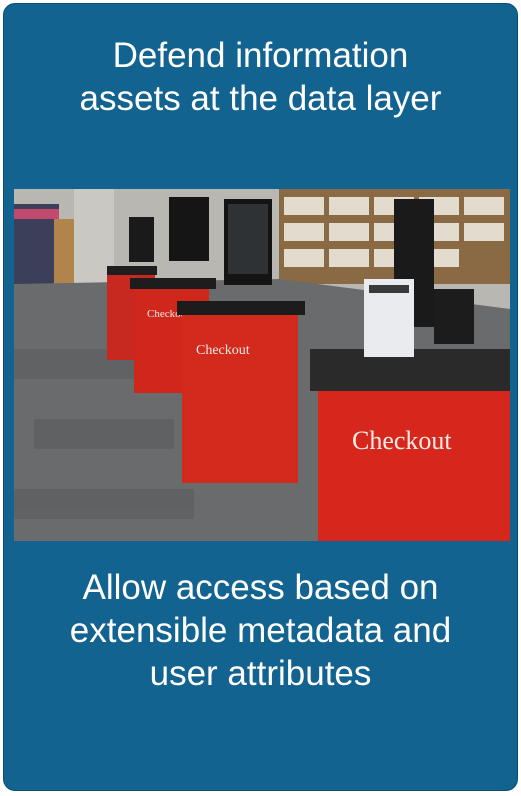 This screenshot has width=521, height=796. I want to click on caption-line-2: extensible metadata and, so click(260, 630).